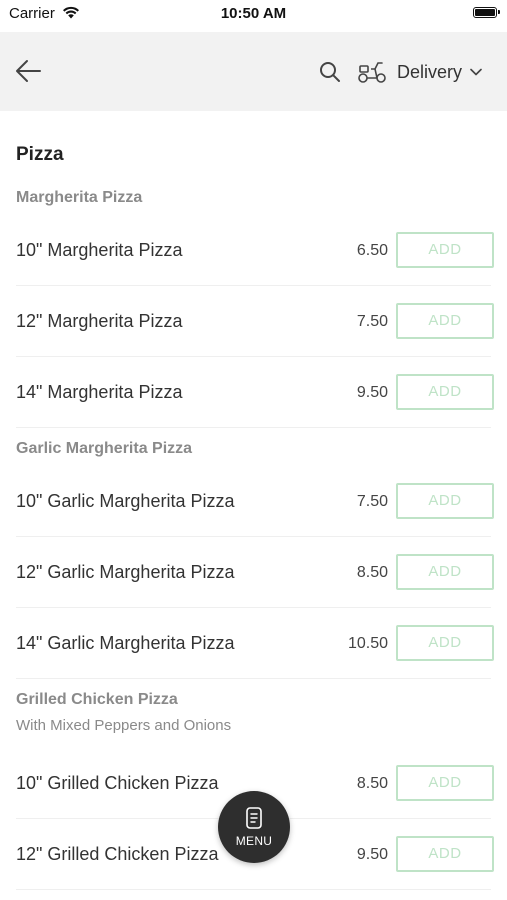  What do you see at coordinates (367, 643) in the screenshot?
I see `item-price: 10.50` at bounding box center [367, 643].